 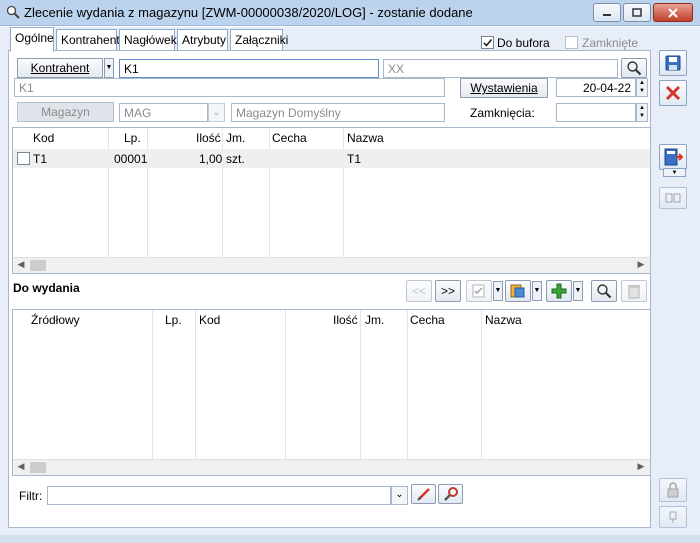 I want to click on document-button, so click(x=518, y=291).